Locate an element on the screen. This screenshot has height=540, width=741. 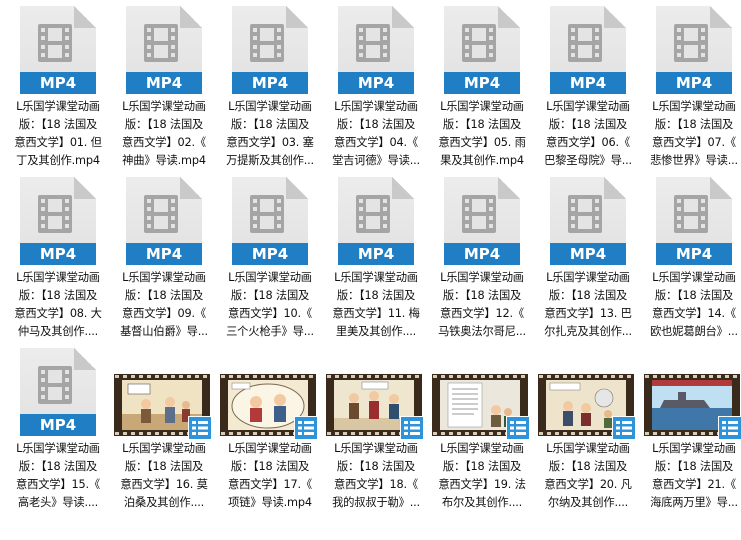
file-name: L乐国学课堂动画 版：【18 法国及 意西文学】17.《 项链》导读.mp4 is located at coordinates (270, 476).